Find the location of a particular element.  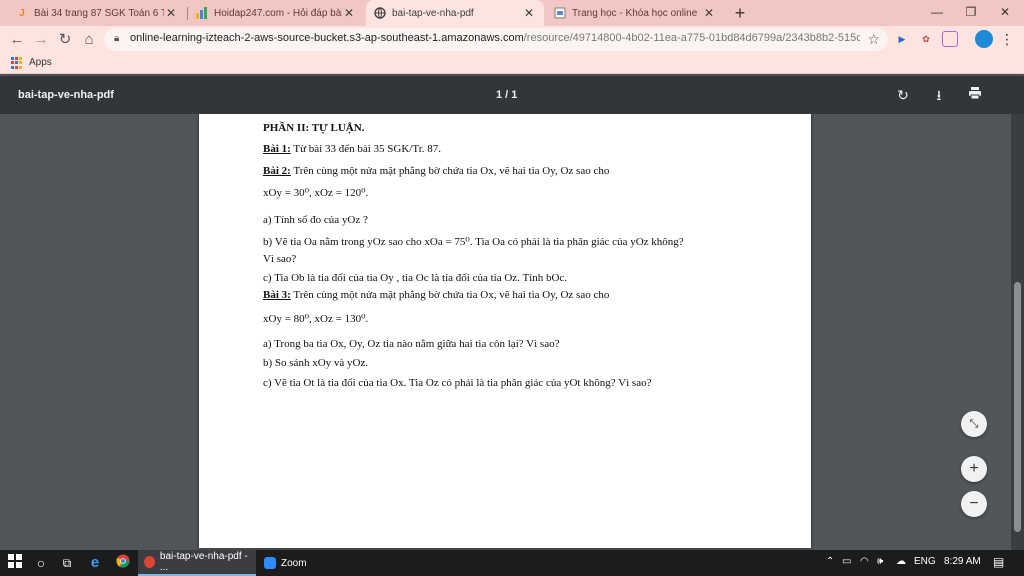

taskbar-app-zoom: Zoom is located at coordinates (313, 563).